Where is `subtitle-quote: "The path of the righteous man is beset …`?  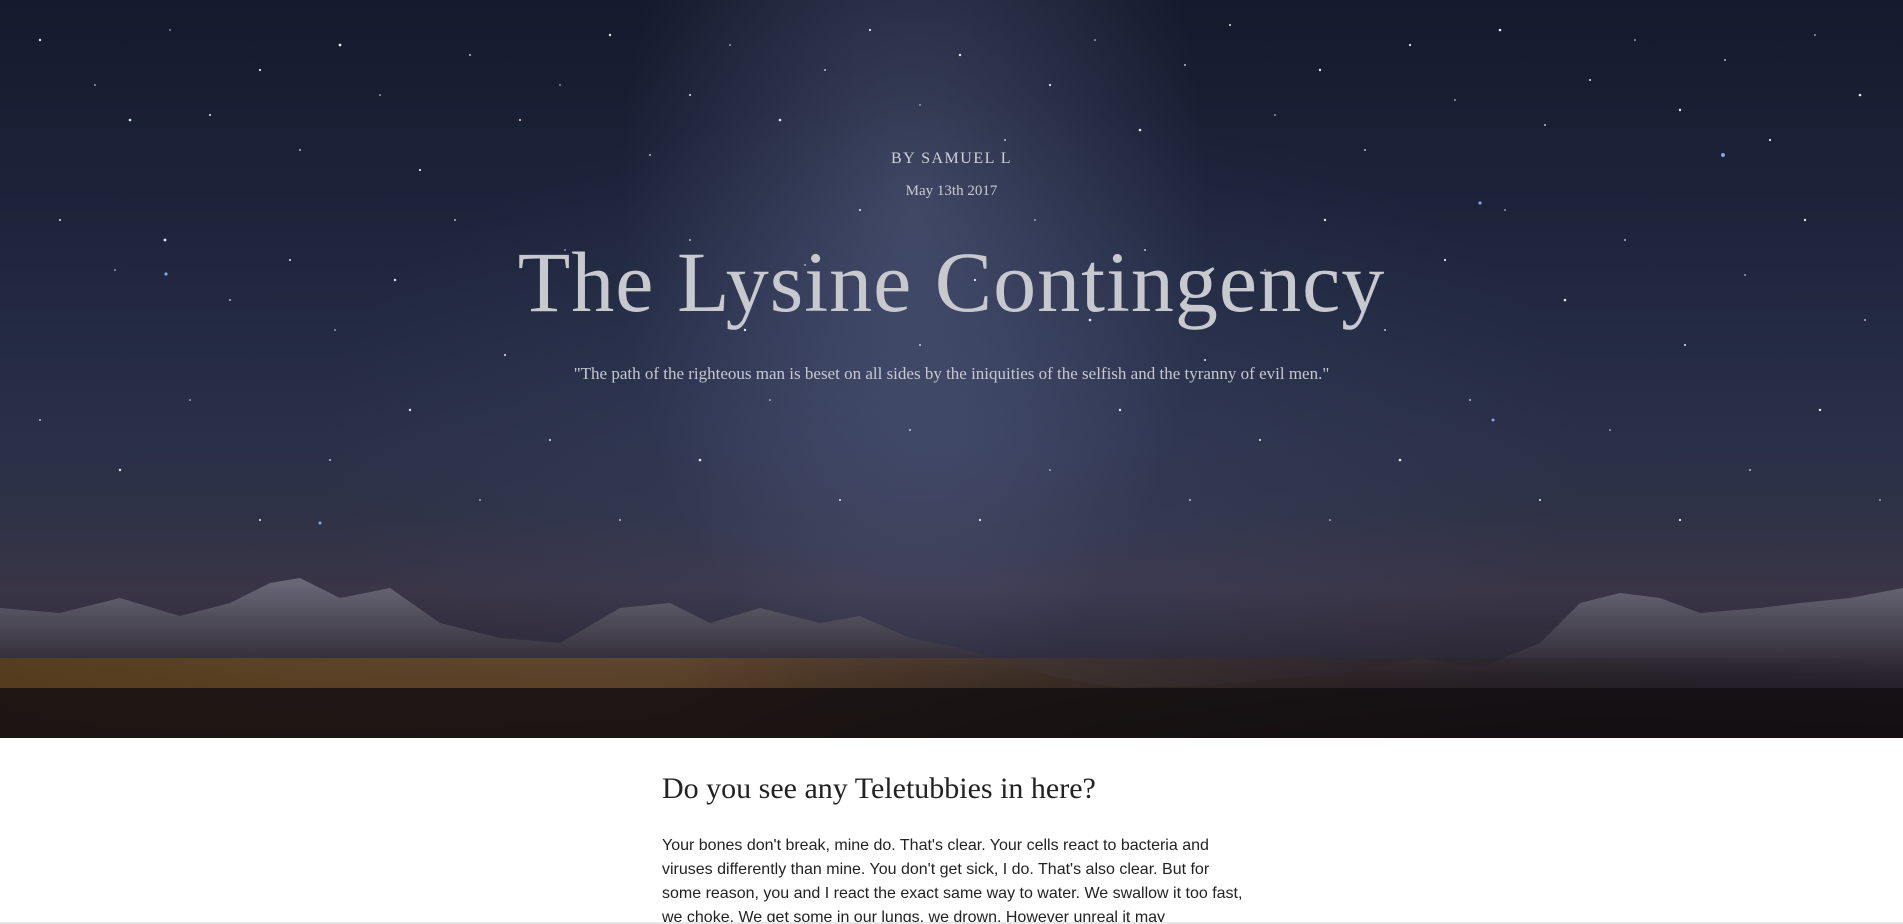
subtitle-quote: "The path of the righteous man is beset … is located at coordinates (951, 373).